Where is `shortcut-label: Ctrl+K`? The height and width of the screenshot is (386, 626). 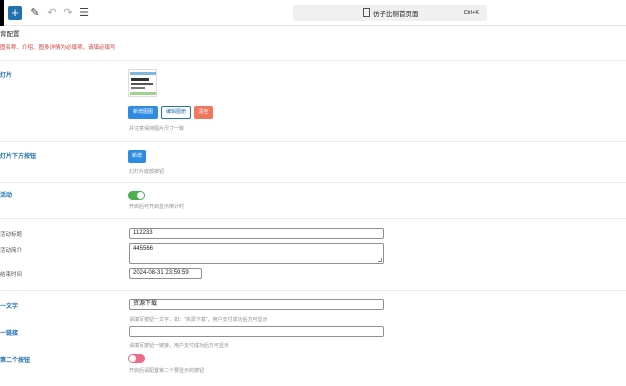
shortcut-label: Ctrl+K is located at coordinates (471, 13).